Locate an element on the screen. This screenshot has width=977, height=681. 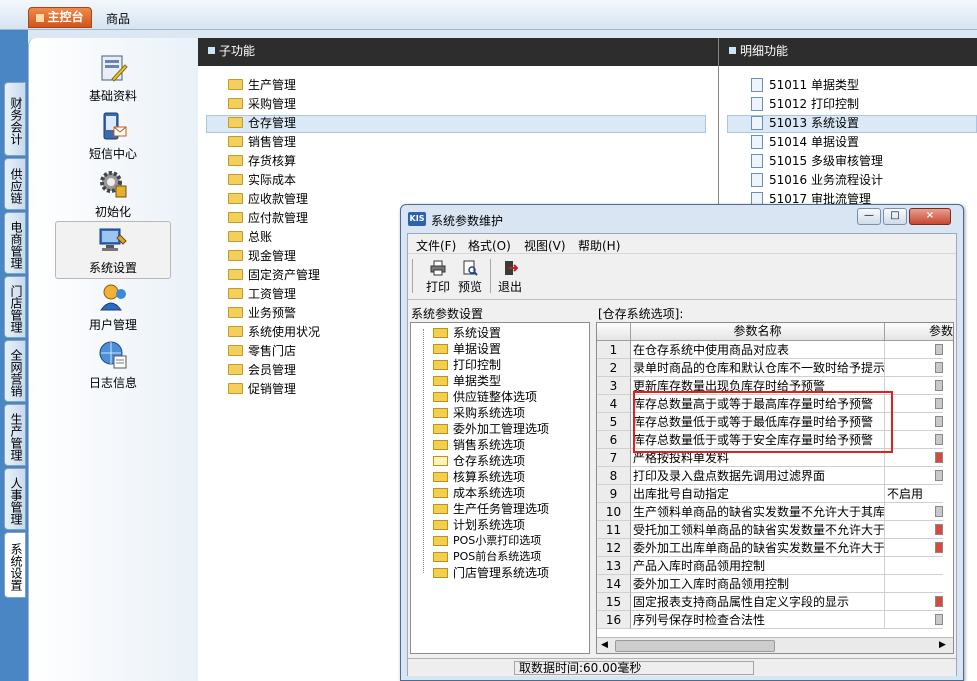
row-number: 2 is located at coordinates (614, 368).